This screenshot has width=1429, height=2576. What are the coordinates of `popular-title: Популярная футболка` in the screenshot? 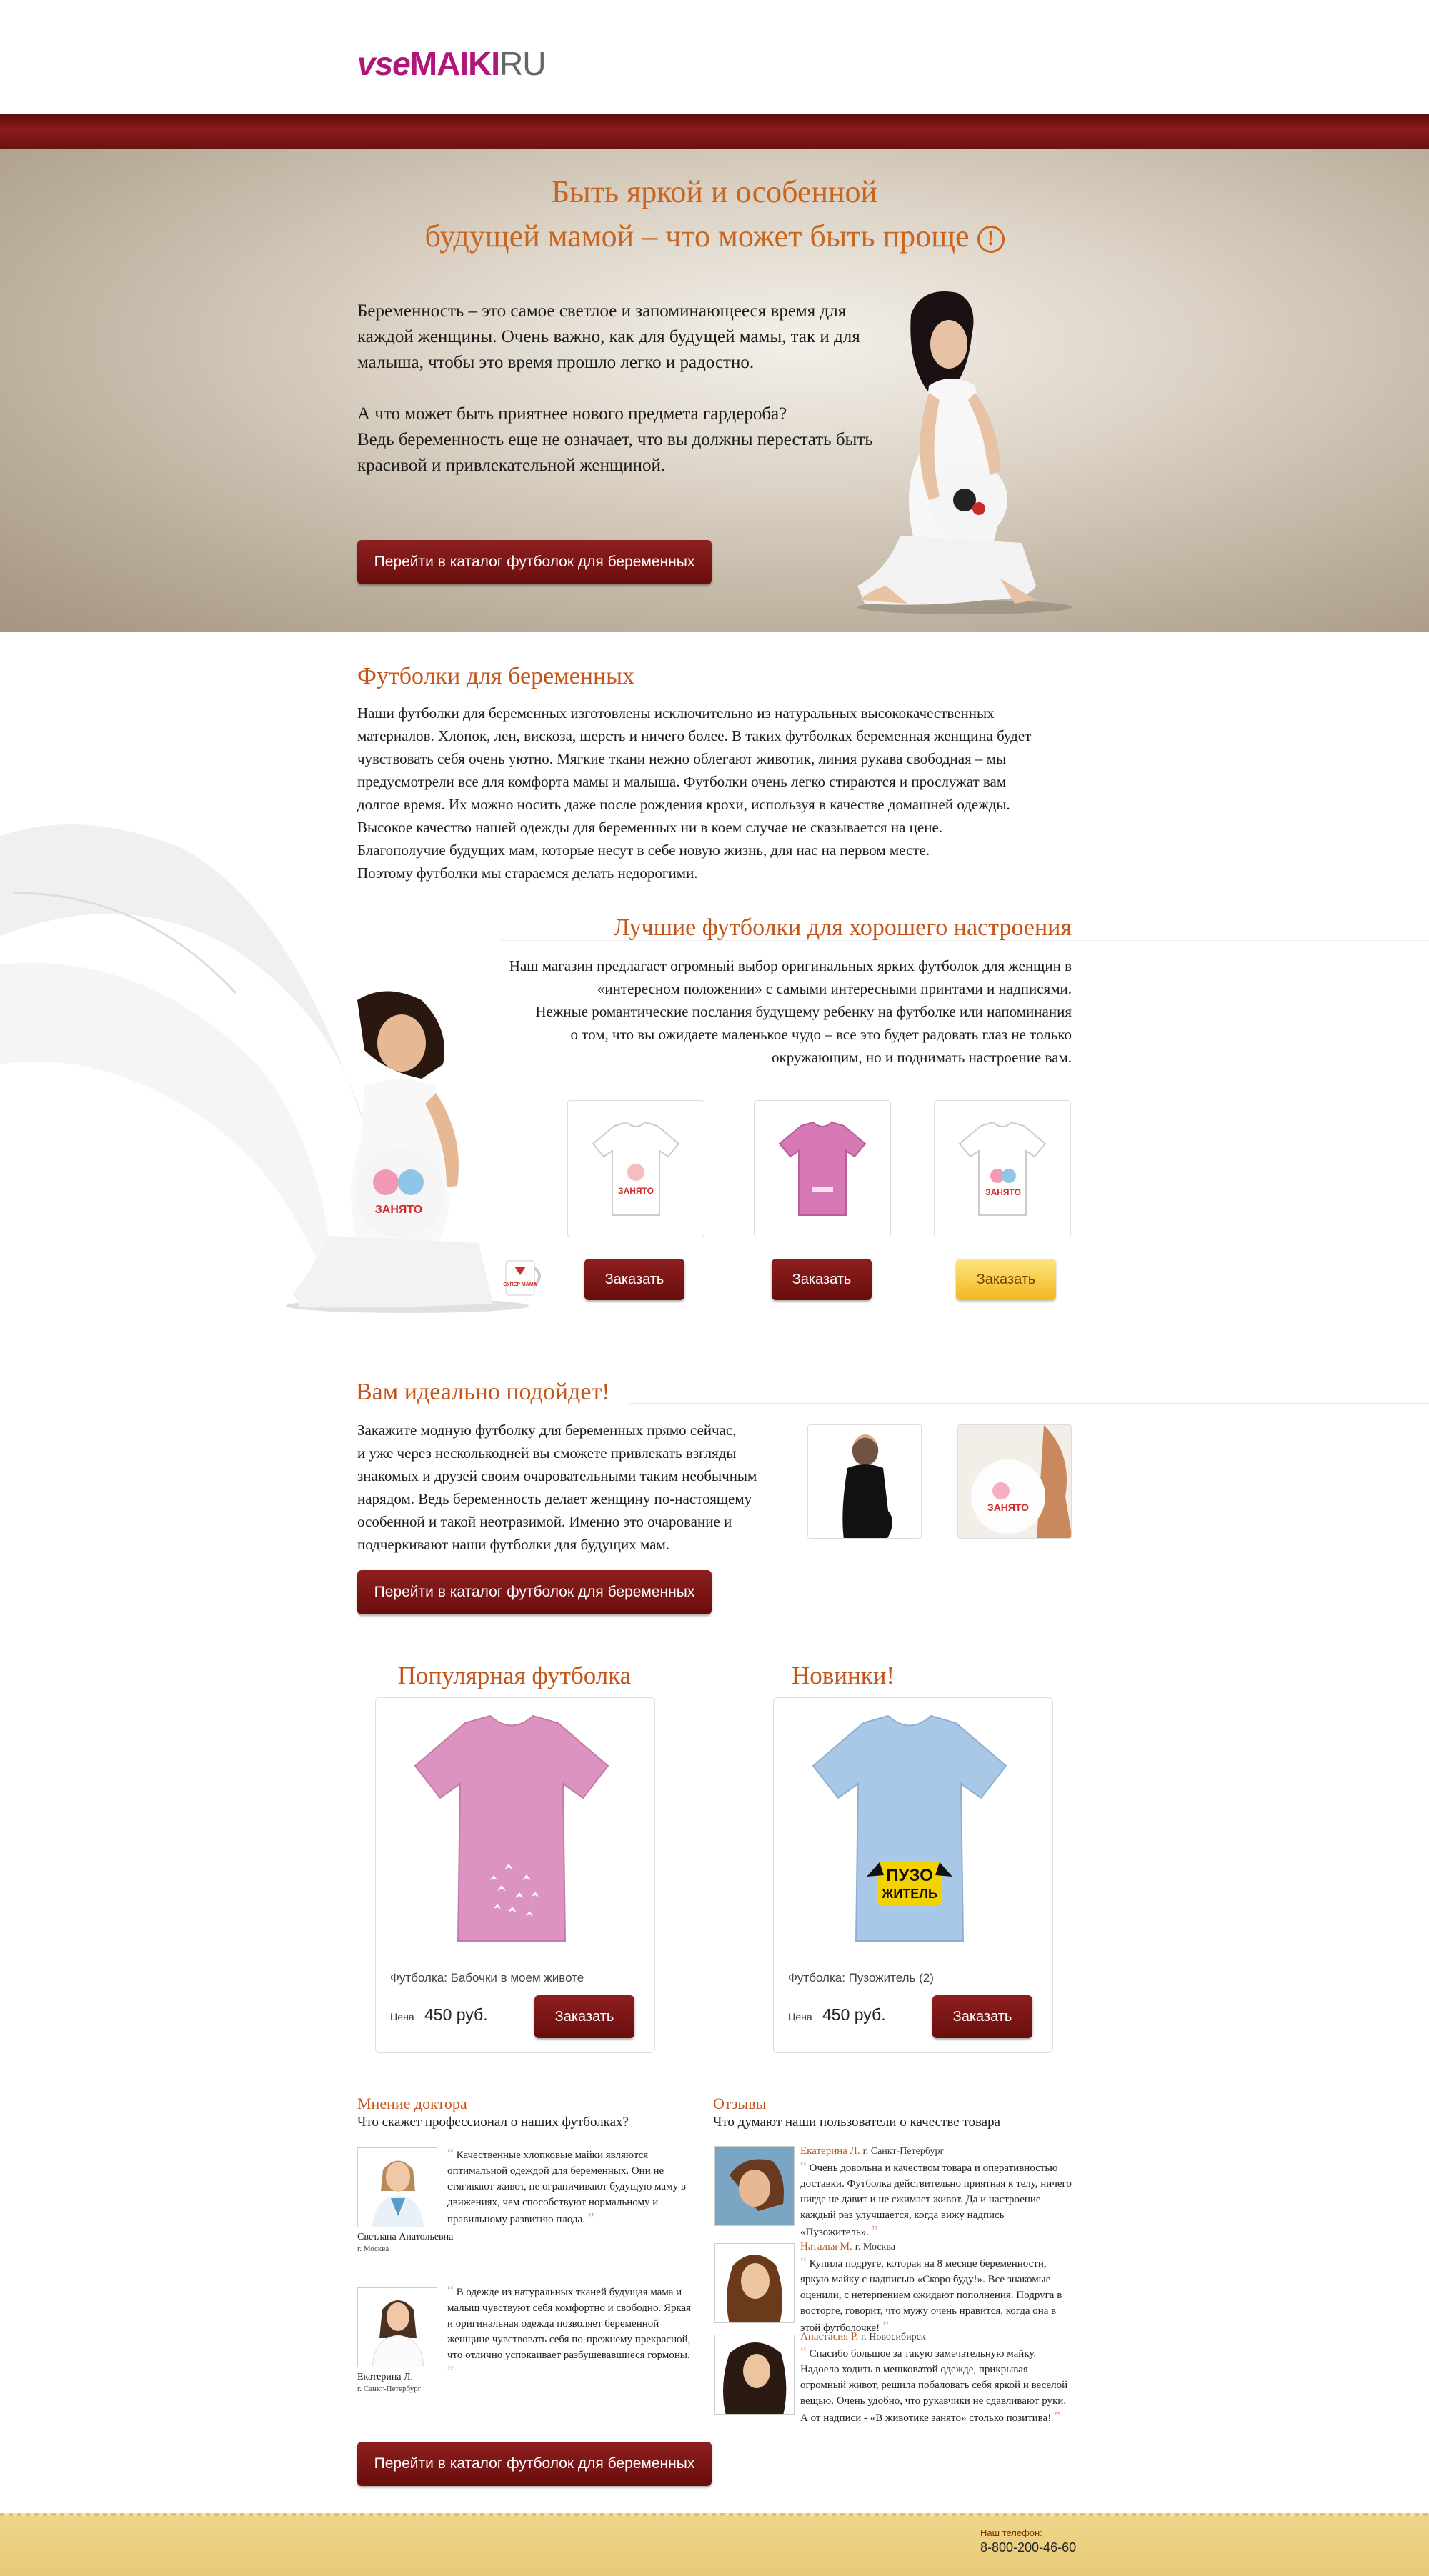 It's located at (514, 1676).